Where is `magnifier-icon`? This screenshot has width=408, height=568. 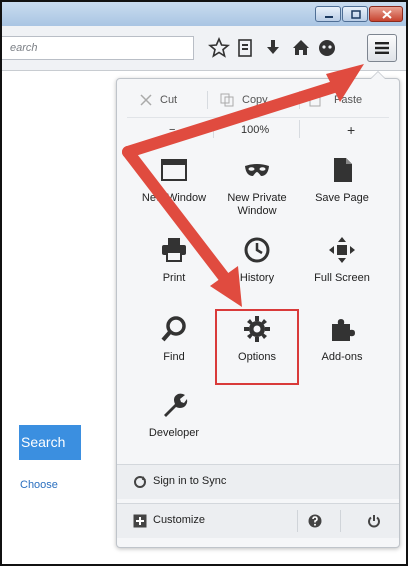 magnifier-icon is located at coordinates (173, 329).